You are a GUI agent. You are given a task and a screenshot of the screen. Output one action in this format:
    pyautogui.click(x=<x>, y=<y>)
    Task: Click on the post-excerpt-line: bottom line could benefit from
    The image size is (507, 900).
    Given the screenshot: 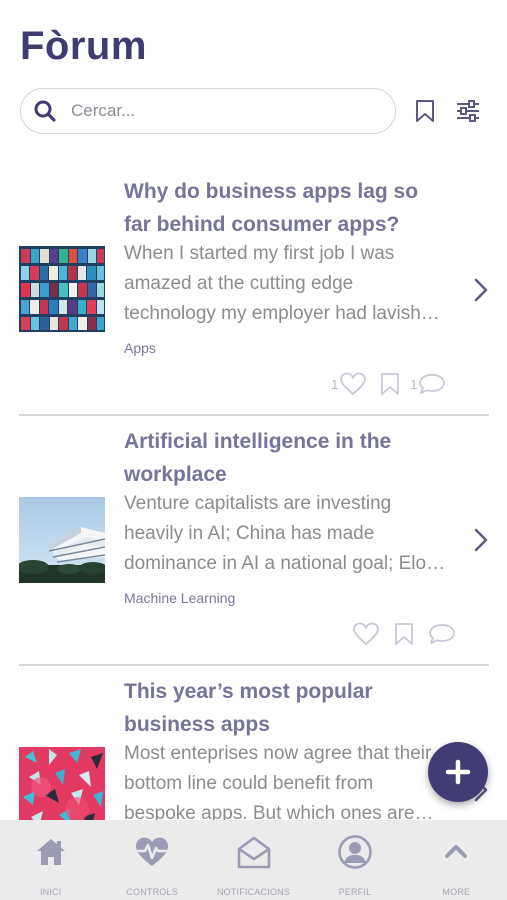 What is the action you would take?
    pyautogui.click(x=249, y=783)
    